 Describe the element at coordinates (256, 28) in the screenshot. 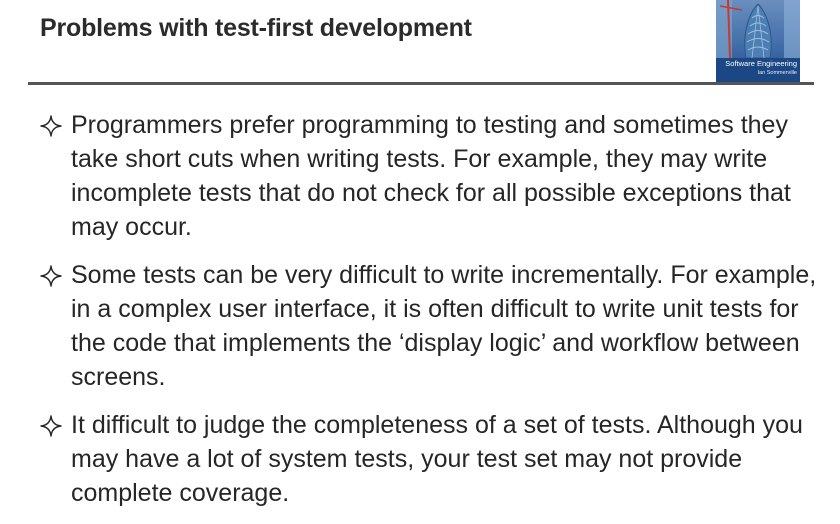

I see `slide-title: Problems with test-first development` at that location.